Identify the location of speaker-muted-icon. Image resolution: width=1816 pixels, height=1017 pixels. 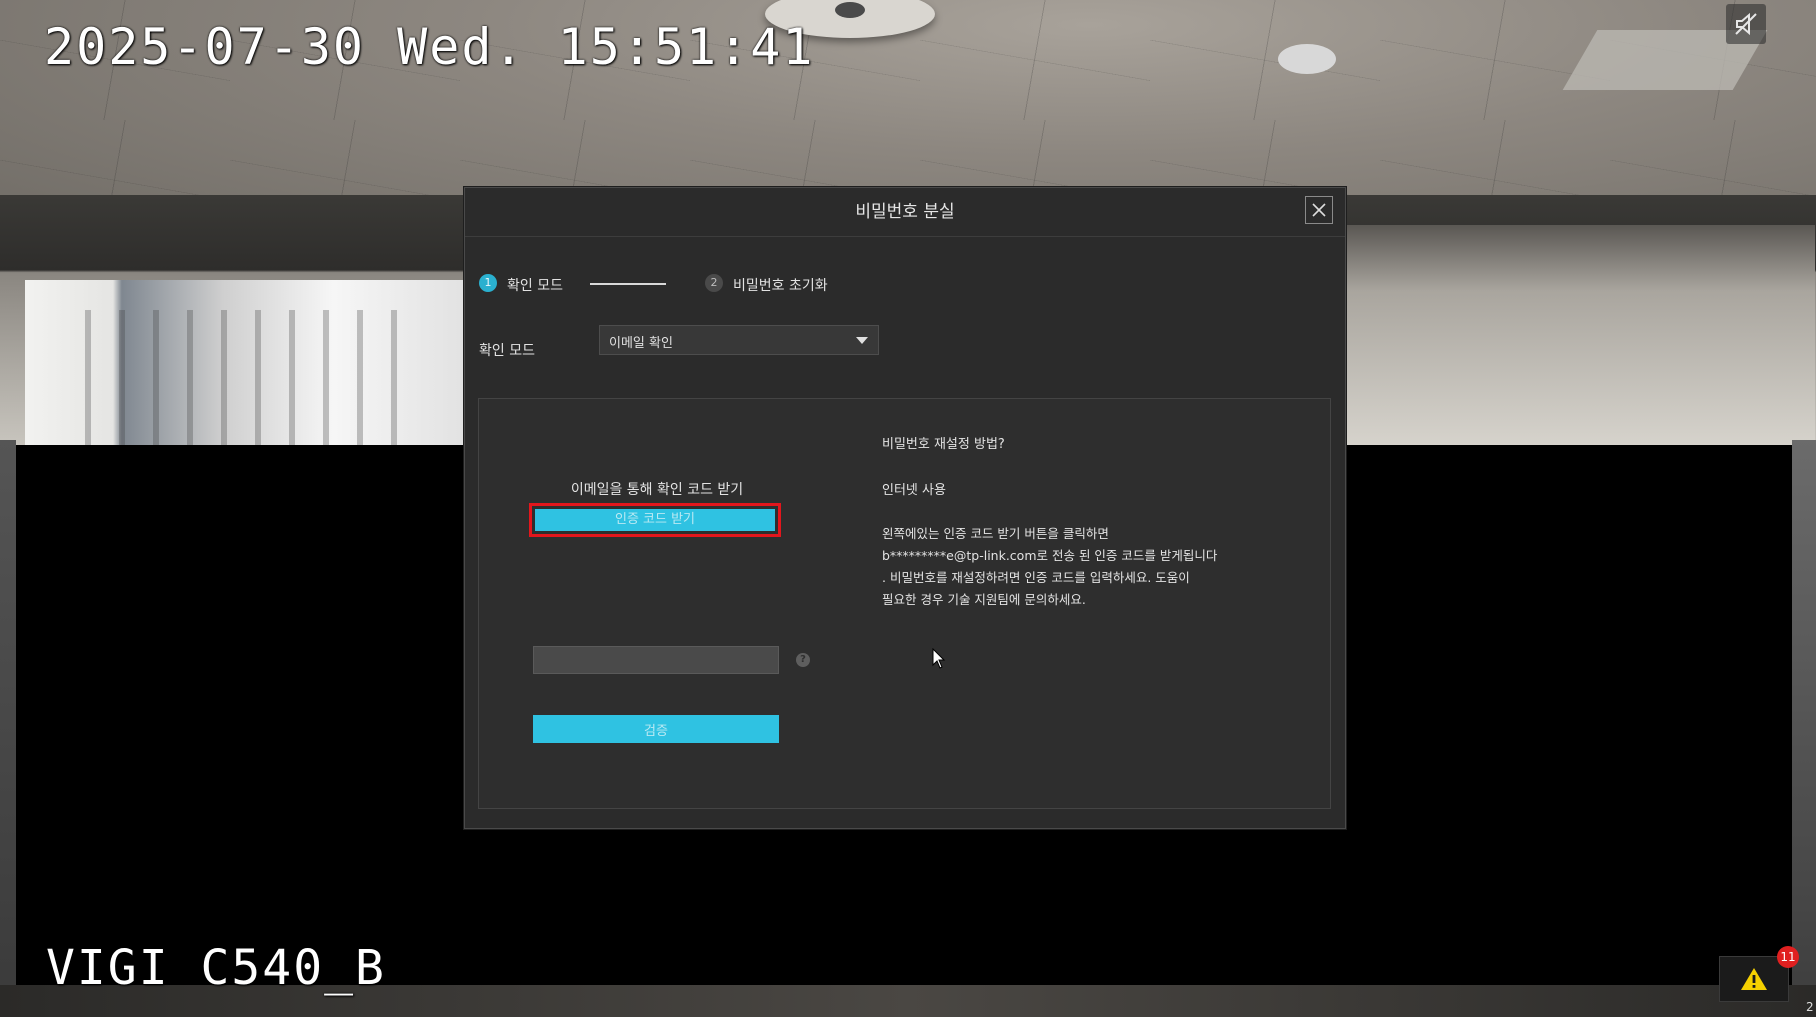
(1746, 24).